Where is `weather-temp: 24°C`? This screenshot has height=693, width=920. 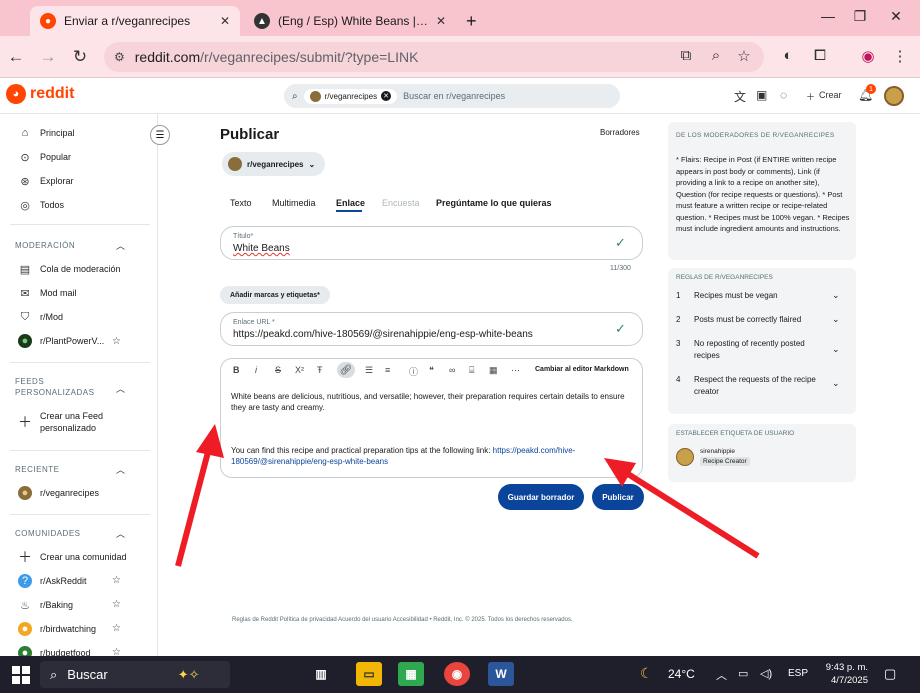 weather-temp: 24°C is located at coordinates (681, 674).